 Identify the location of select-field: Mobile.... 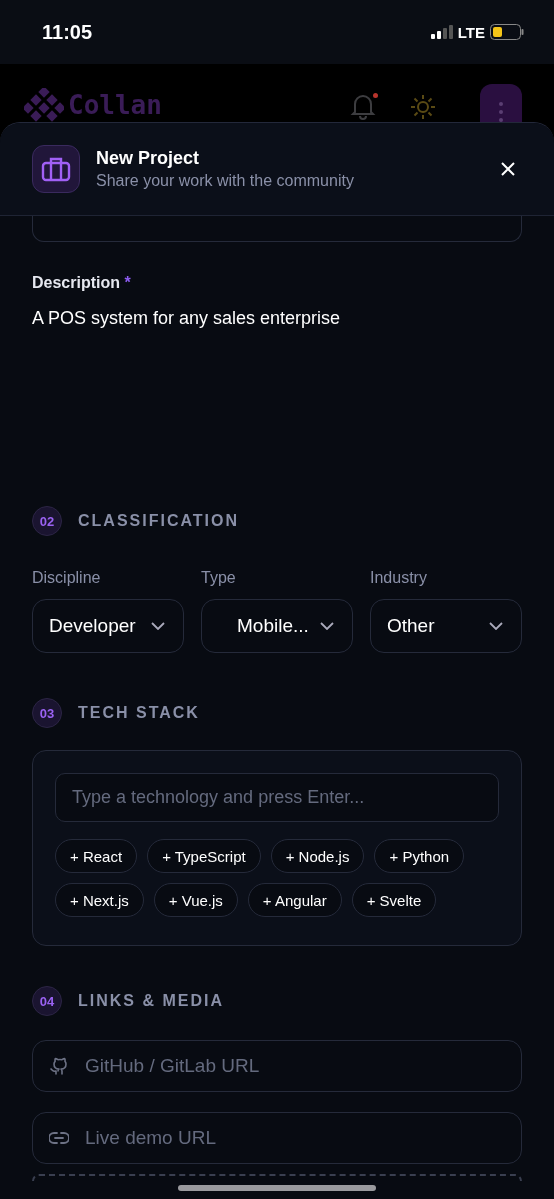
(277, 626).